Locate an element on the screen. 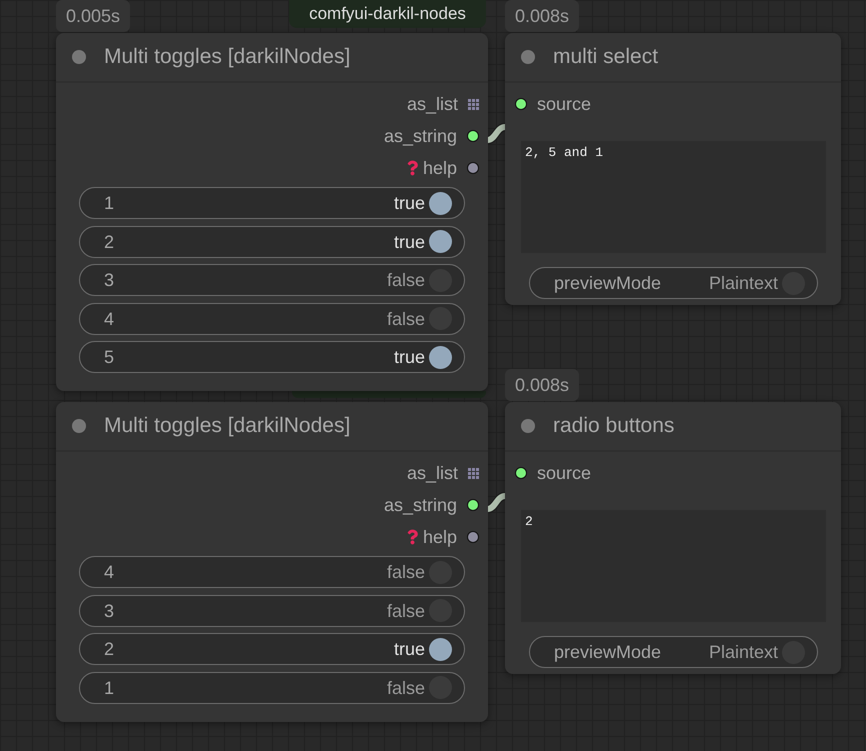 The width and height of the screenshot is (866, 751). node-title: radio buttons is located at coordinates (613, 426).